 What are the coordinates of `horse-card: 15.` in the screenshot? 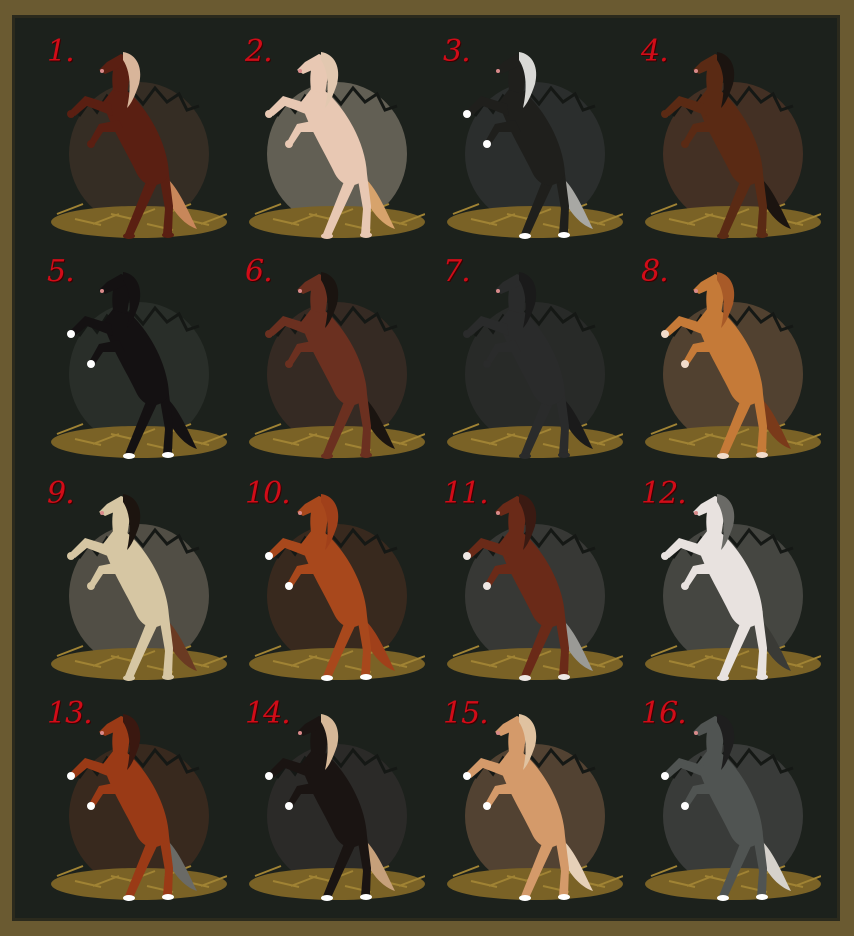 It's located at (523, 797).